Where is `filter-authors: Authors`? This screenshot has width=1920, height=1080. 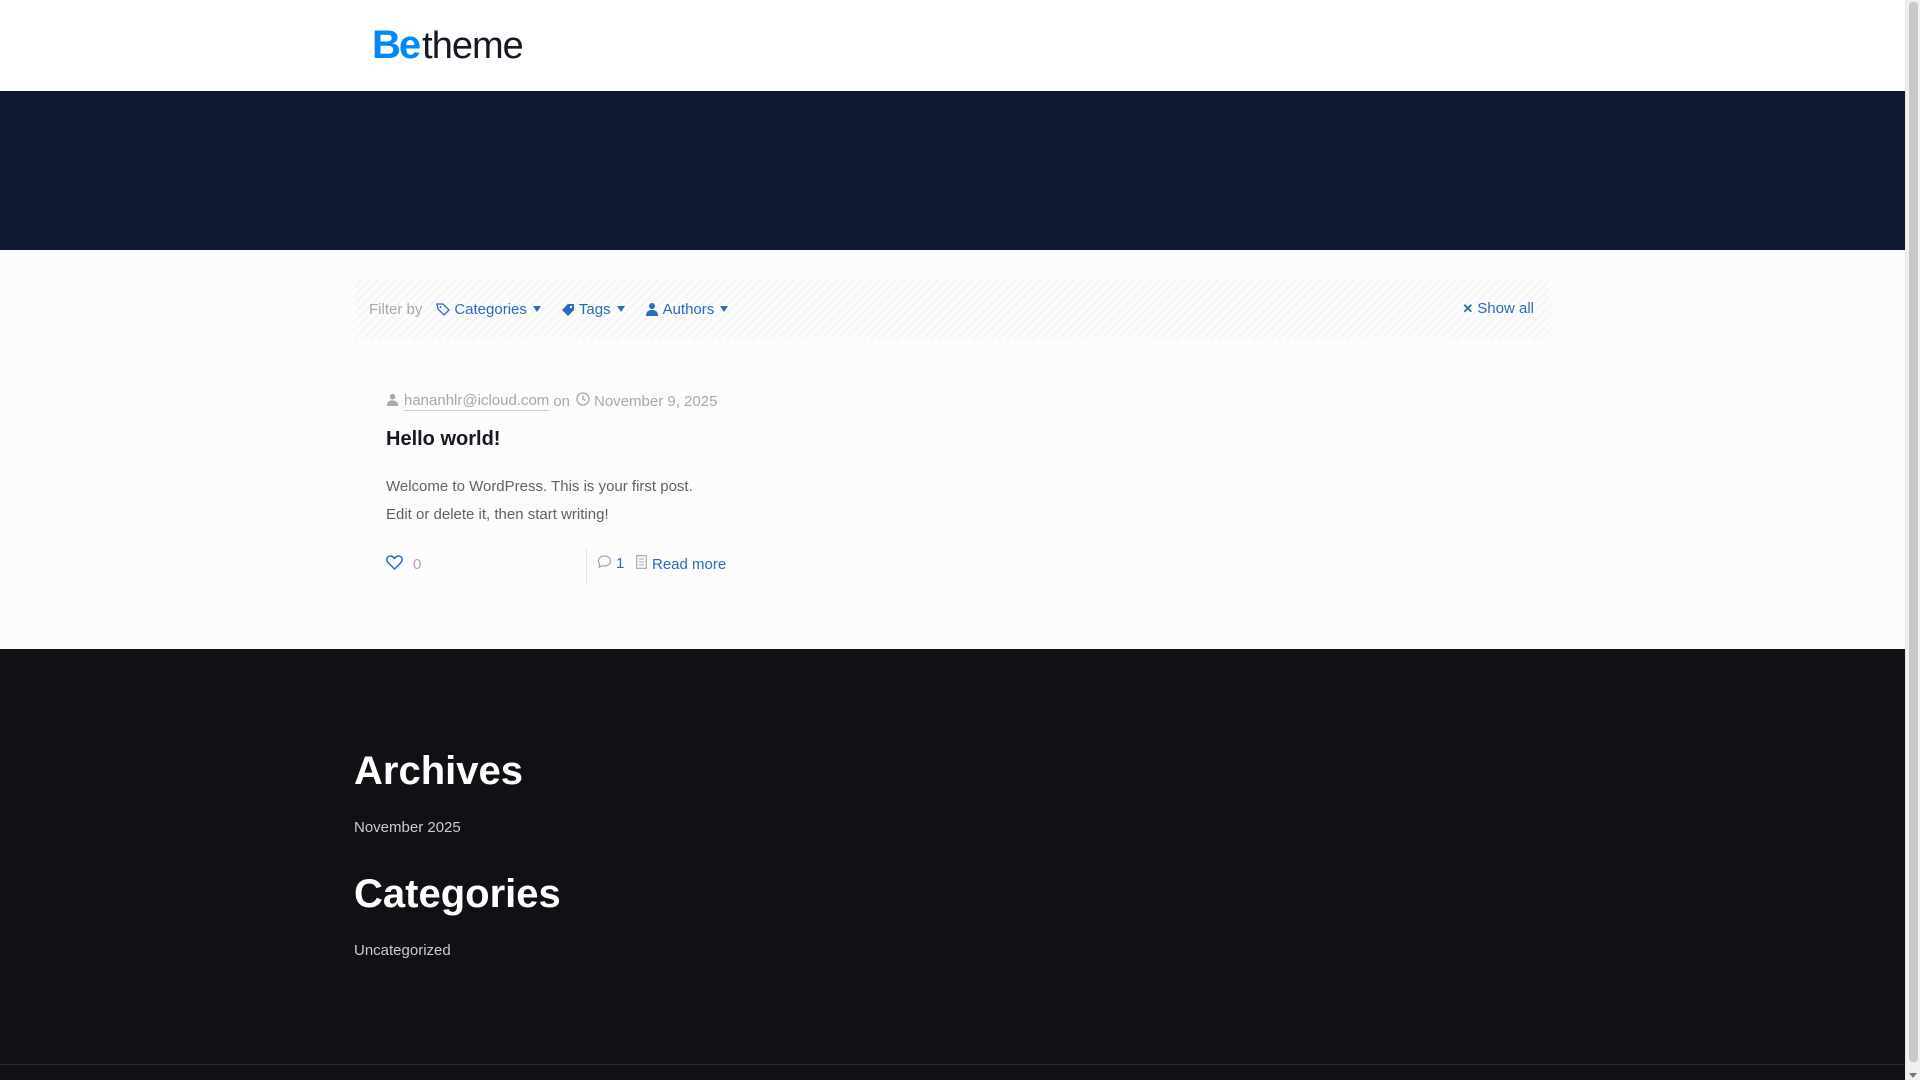 filter-authors: Authors is located at coordinates (687, 309).